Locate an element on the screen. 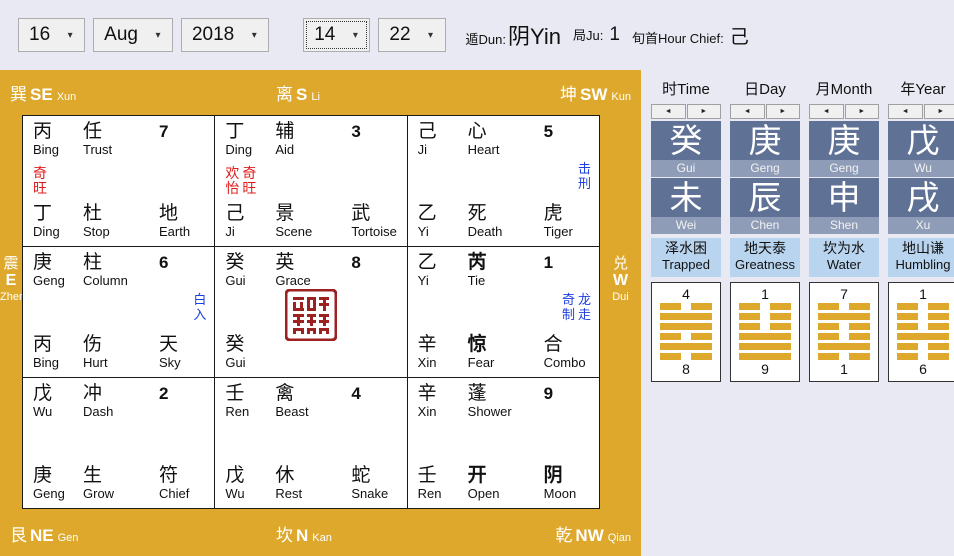 The height and width of the screenshot is (556, 954). palace-glyph: 地 Earth is located at coordinates (174, 221).